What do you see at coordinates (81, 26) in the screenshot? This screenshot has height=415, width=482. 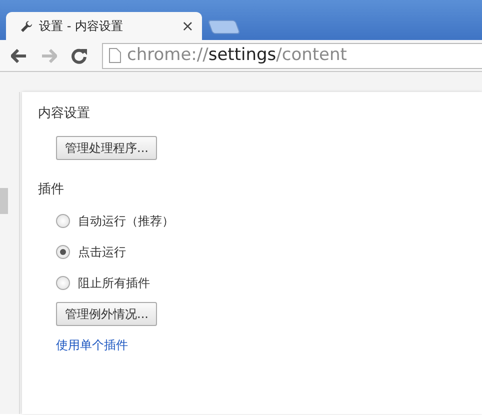 I see `tab-title: 设置 - 内容设置` at bounding box center [81, 26].